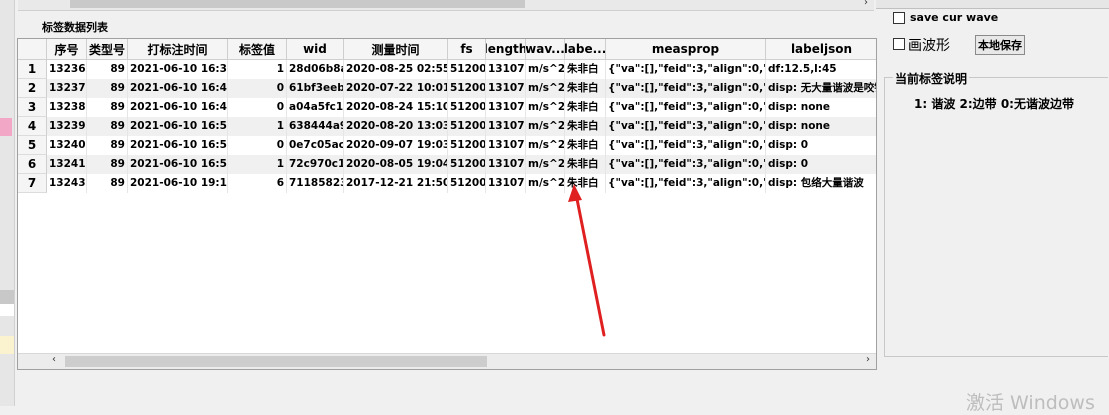  What do you see at coordinates (178, 49) in the screenshot?
I see `column-header: 打标注时间` at bounding box center [178, 49].